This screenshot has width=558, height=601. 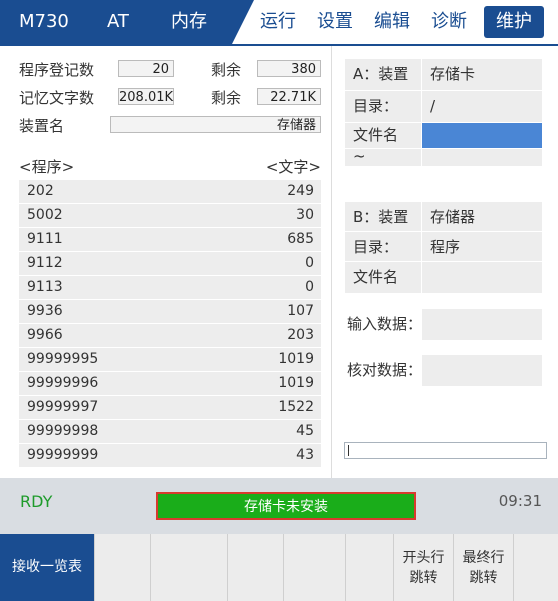 What do you see at coordinates (289, 96) in the screenshot?
I see `char-remain-value: 22.71K` at bounding box center [289, 96].